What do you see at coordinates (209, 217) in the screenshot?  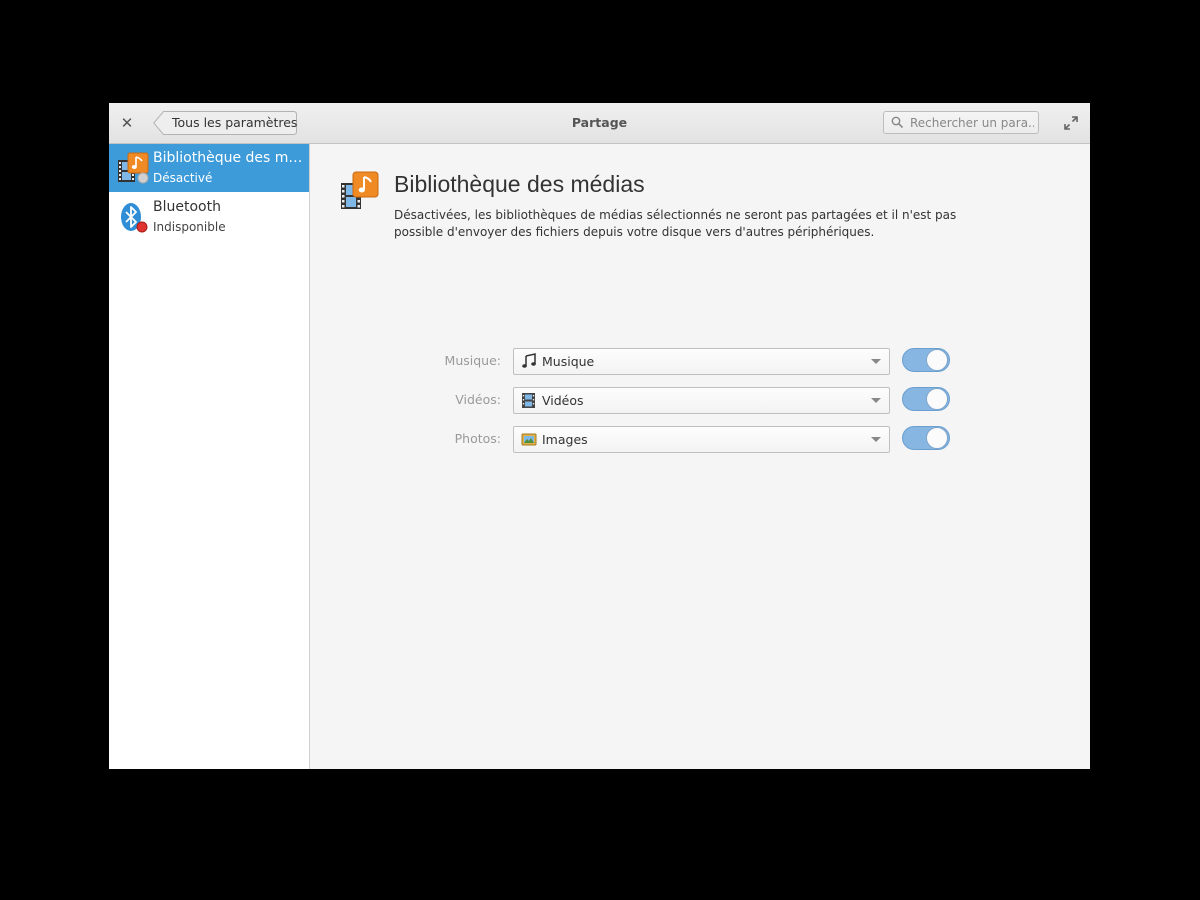 I see `sidebar-item-bluetooth: Bluetooth Indisponible` at bounding box center [209, 217].